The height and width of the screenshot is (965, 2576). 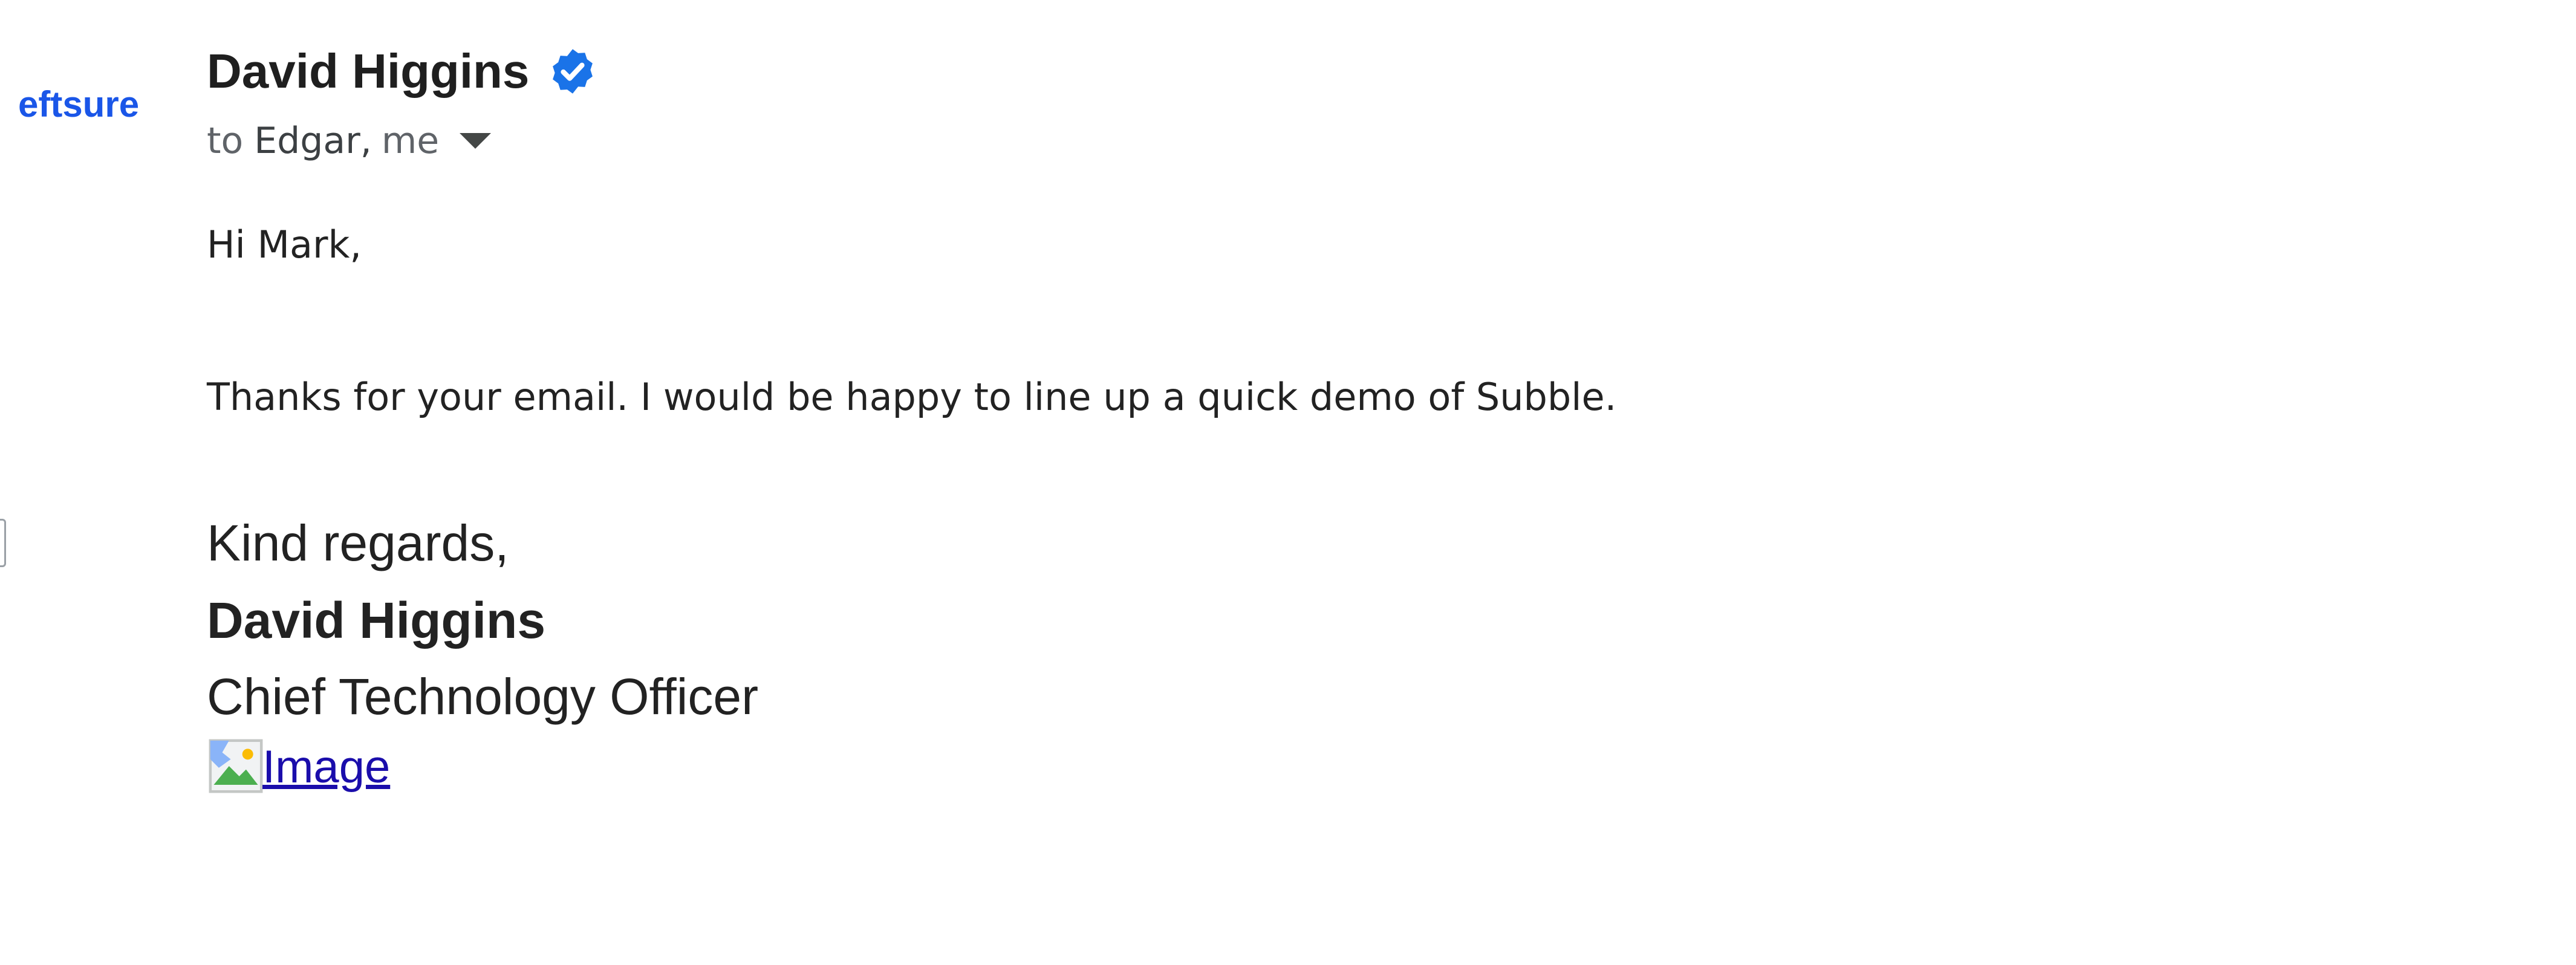 I want to click on sender-logo: eftsure, so click(x=79, y=104).